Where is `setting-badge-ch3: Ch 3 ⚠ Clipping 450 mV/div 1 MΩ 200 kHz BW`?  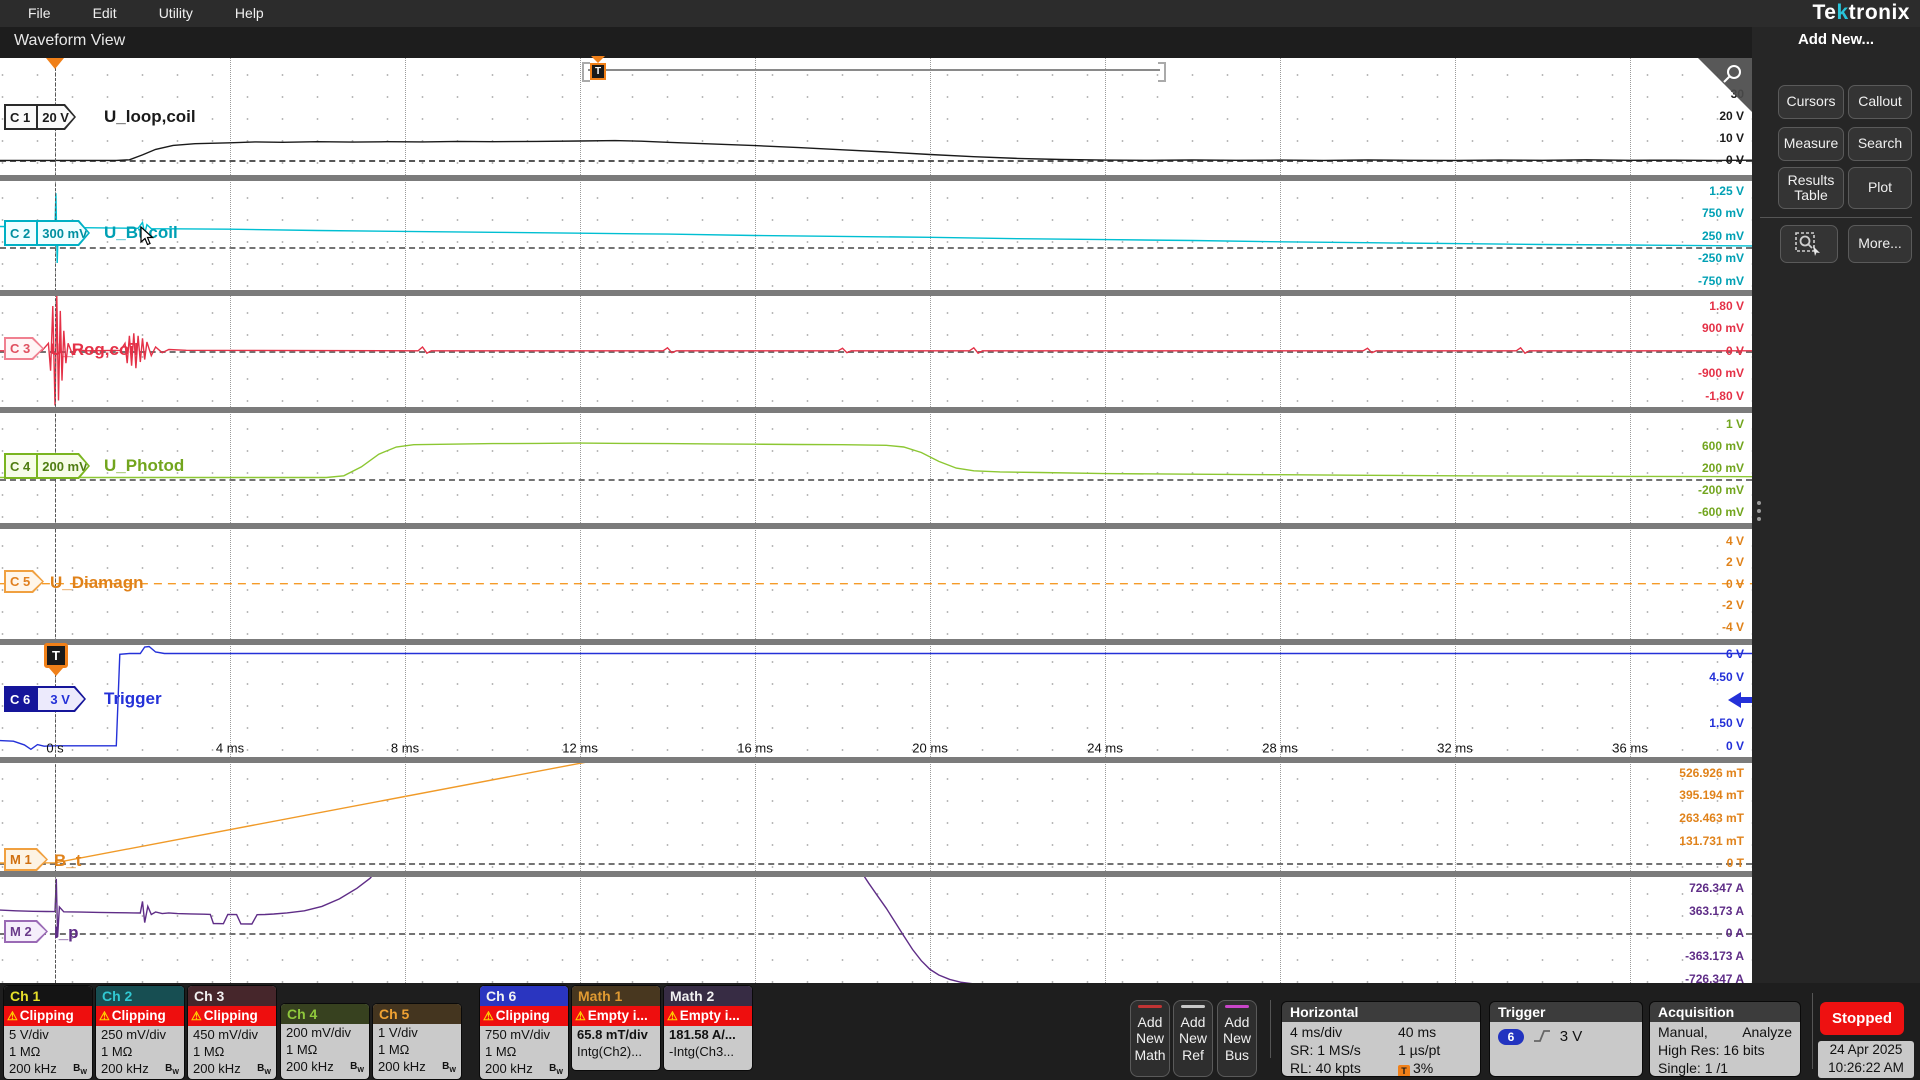
setting-badge-ch3: Ch 3 ⚠ Clipping 450 mV/div 1 MΩ 200 kHz BW is located at coordinates (232, 1032).